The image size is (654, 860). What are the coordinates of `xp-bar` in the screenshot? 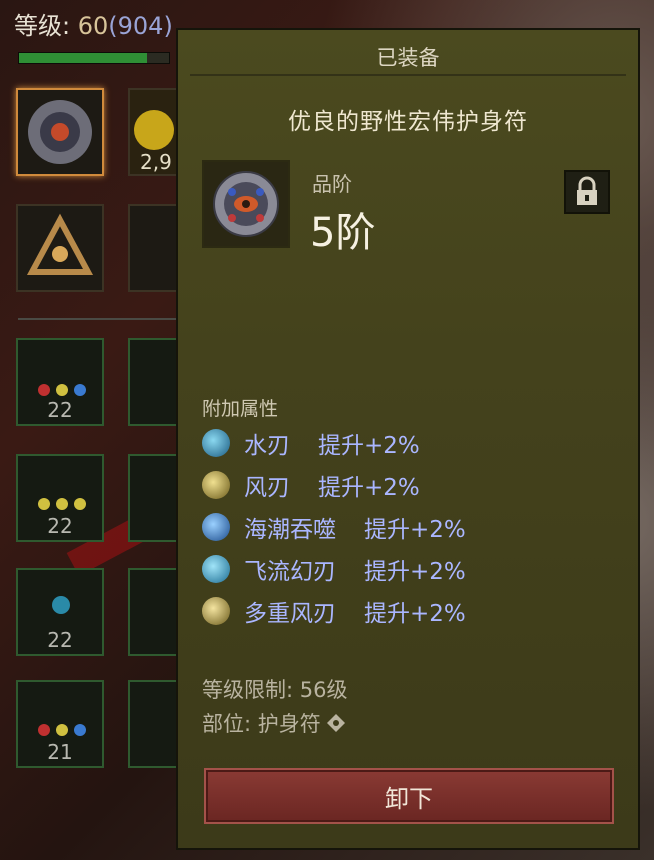 It's located at (94, 58).